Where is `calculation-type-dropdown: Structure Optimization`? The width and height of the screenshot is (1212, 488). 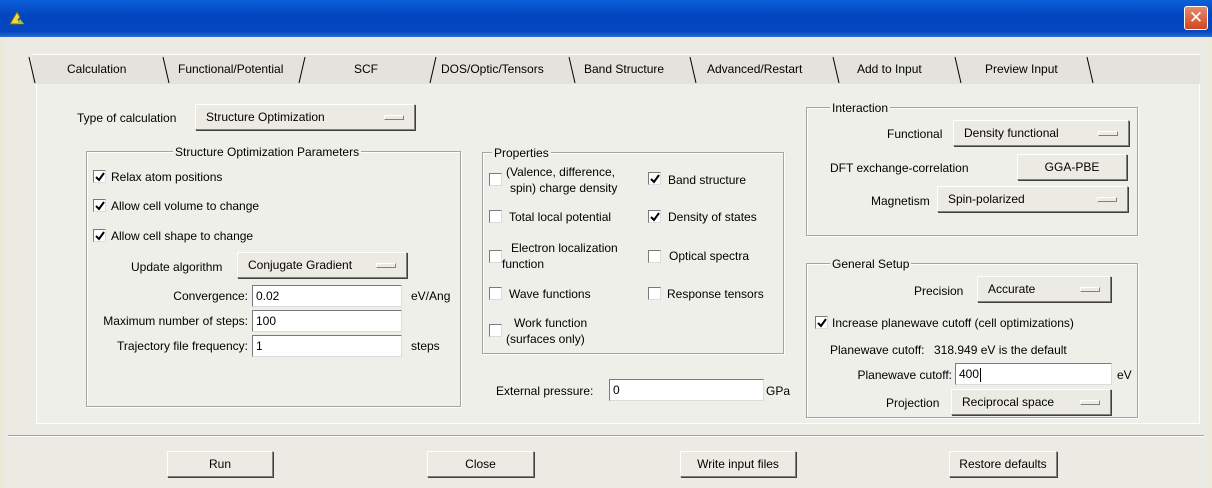
calculation-type-dropdown: Structure Optimization is located at coordinates (305, 117).